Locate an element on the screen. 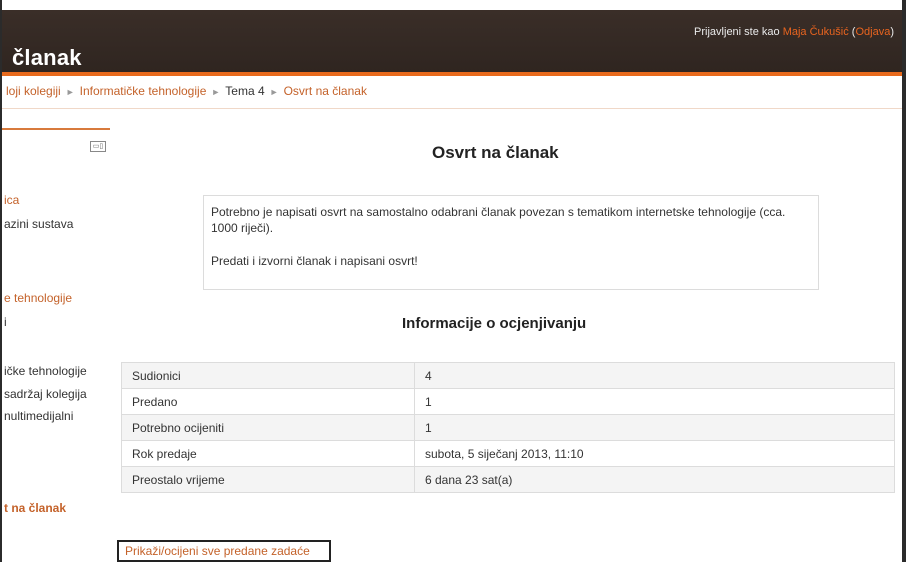 Image resolution: width=906 pixels, height=562 pixels. view-all-submissions-box: Prikaži/ocijeni sve predane zadaće is located at coordinates (224, 551).